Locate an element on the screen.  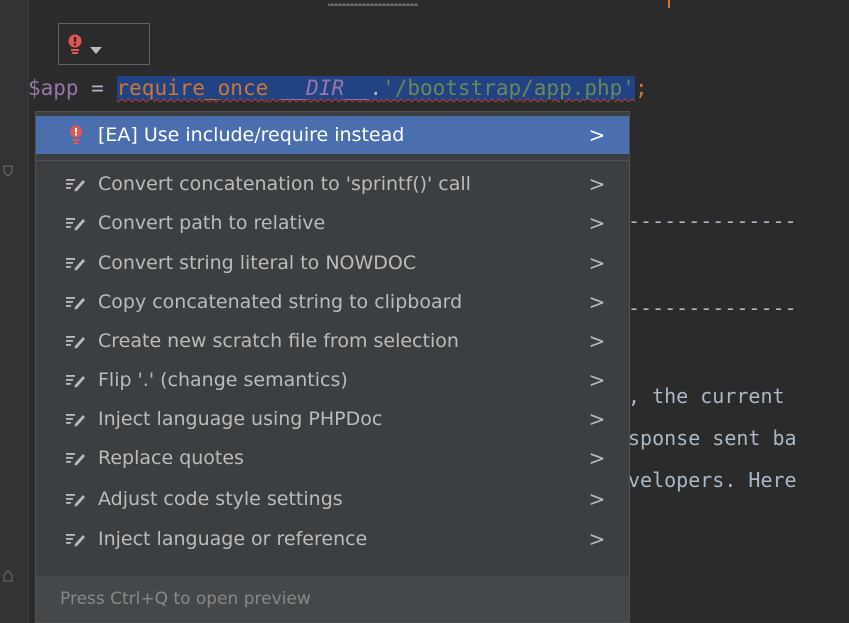
code-token is located at coordinates (274, 88).